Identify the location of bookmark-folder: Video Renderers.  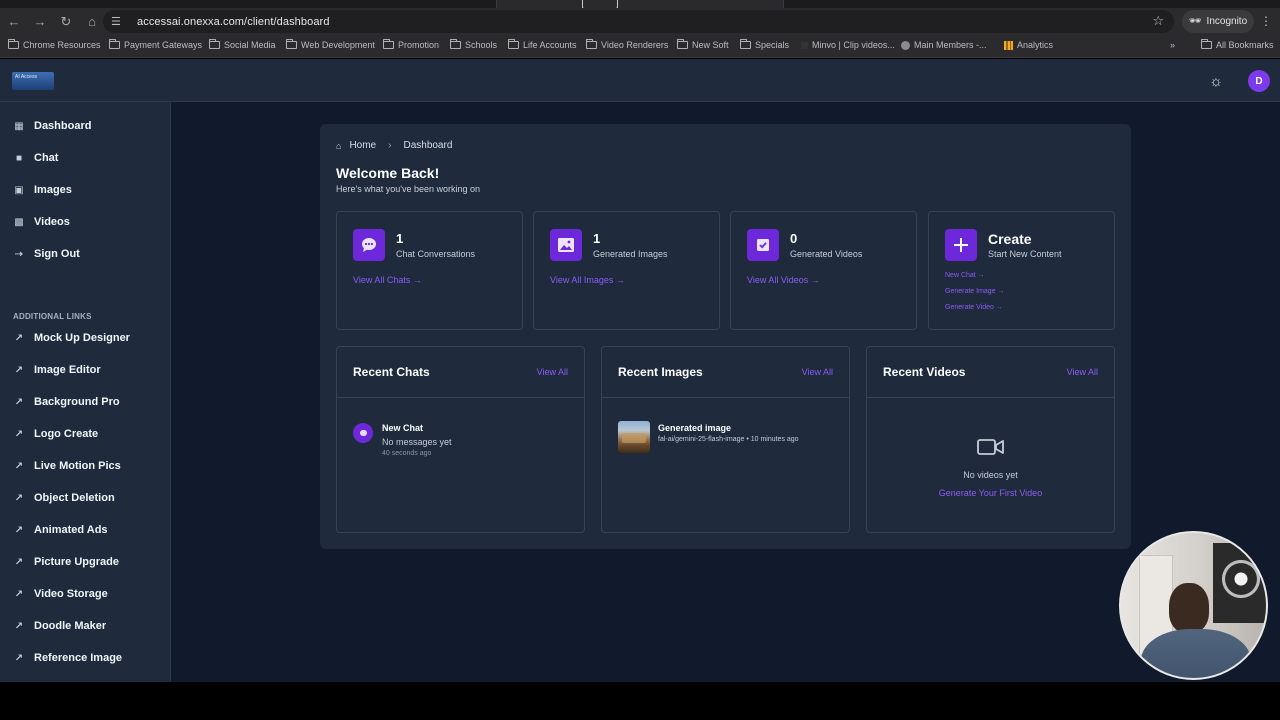
(627, 44).